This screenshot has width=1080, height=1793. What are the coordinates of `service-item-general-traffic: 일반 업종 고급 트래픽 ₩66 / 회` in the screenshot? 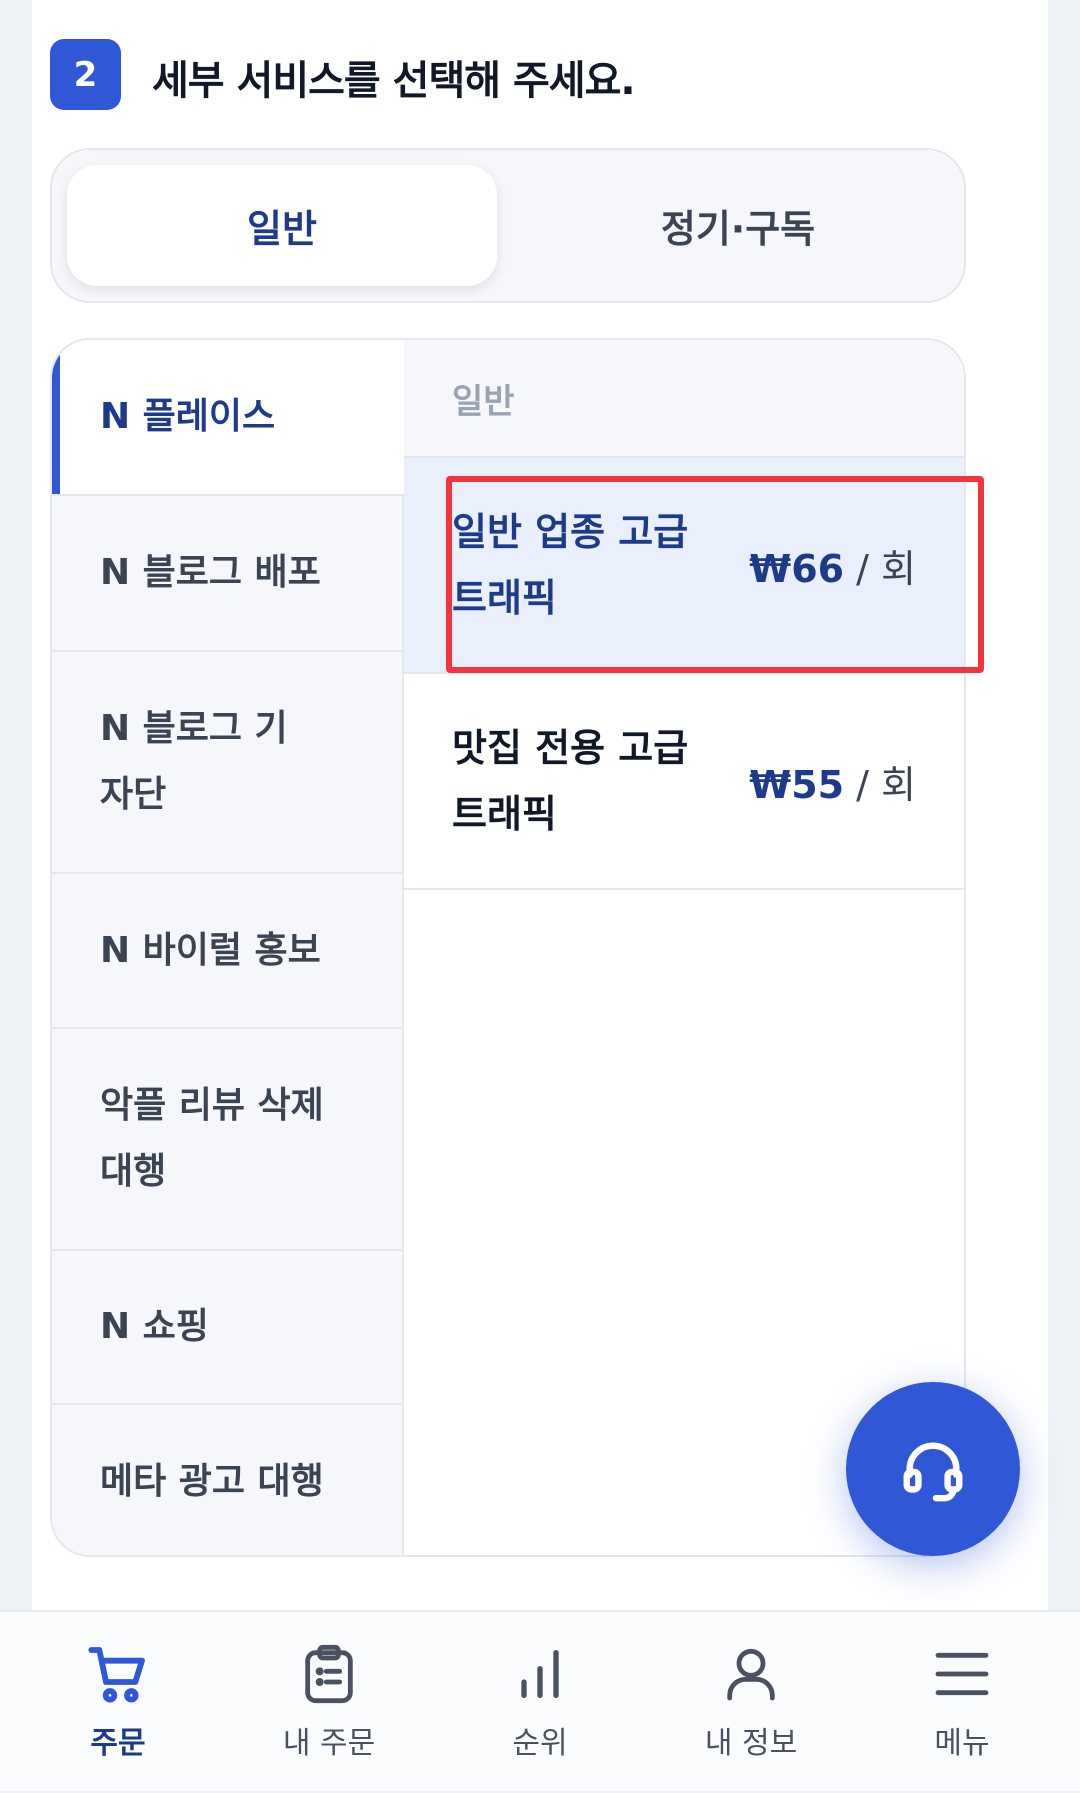 It's located at (684, 566).